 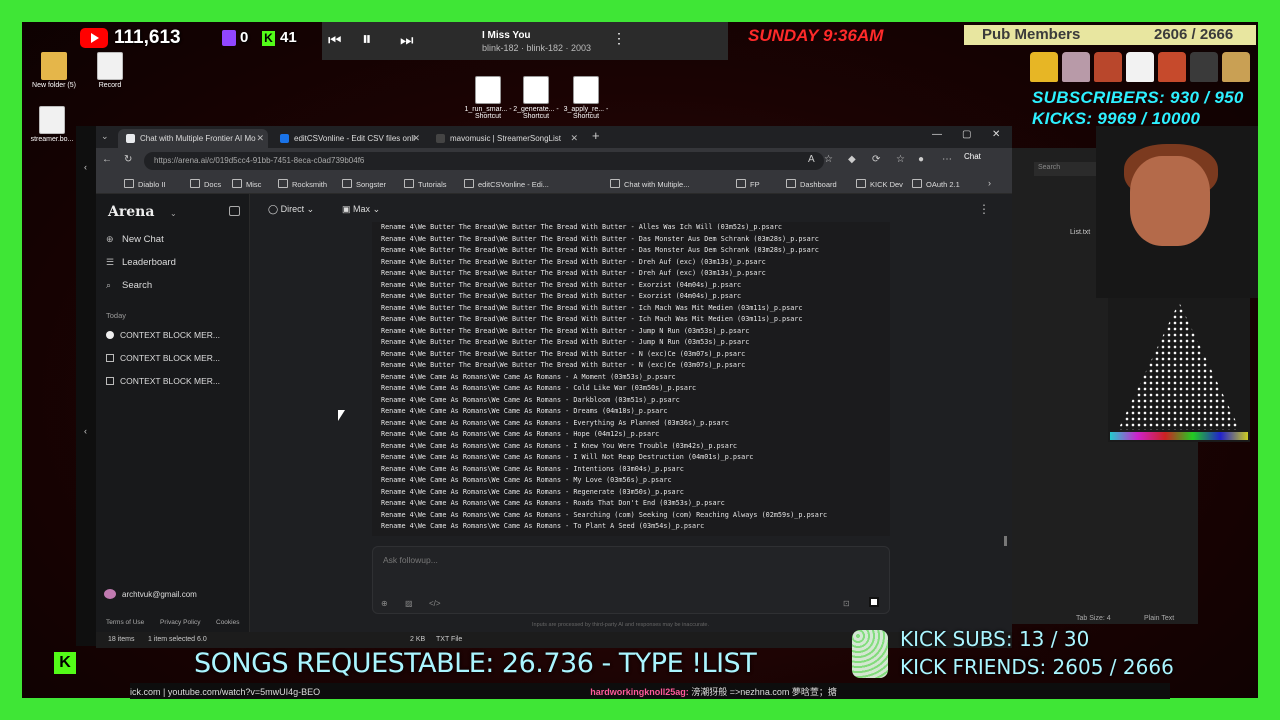 What do you see at coordinates (1037, 667) in the screenshot?
I see `kick-friends-goal: KICK FRIENDS: 2605 / 2666` at bounding box center [1037, 667].